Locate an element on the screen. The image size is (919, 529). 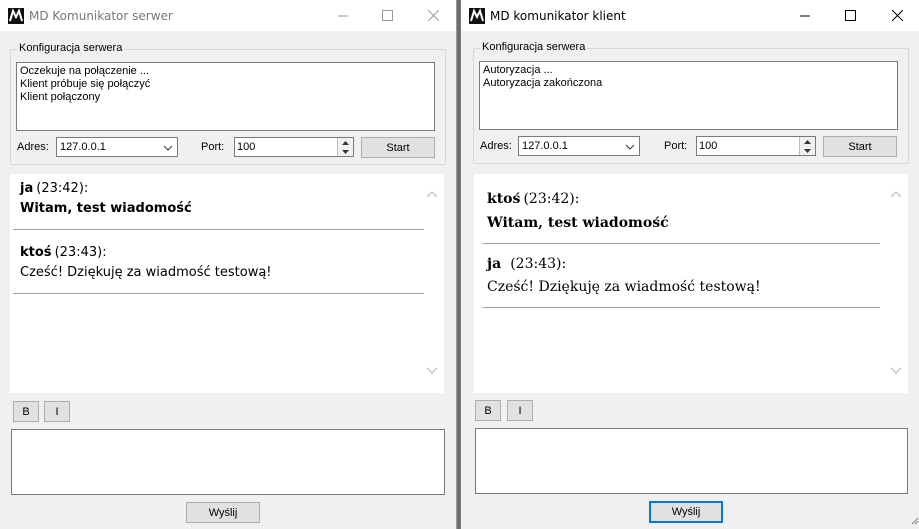
server-titlebar: MD Komunikator serwer is located at coordinates (228, 15).